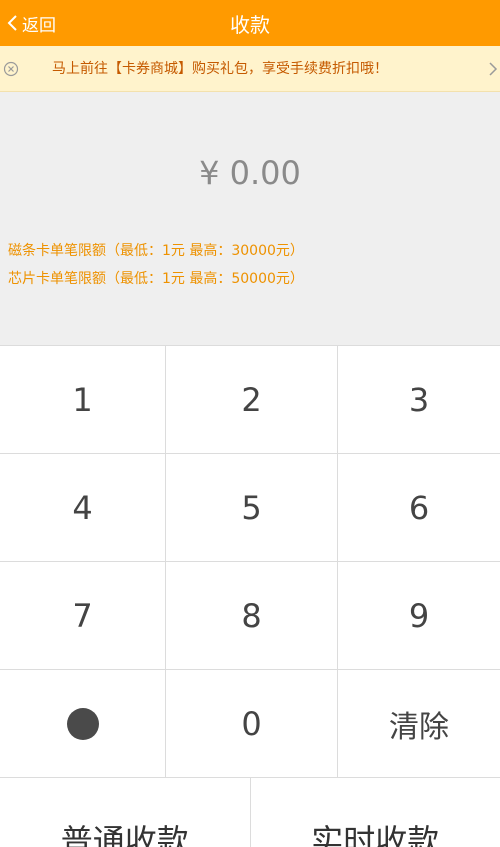  What do you see at coordinates (419, 508) in the screenshot?
I see `key-6: 6` at bounding box center [419, 508].